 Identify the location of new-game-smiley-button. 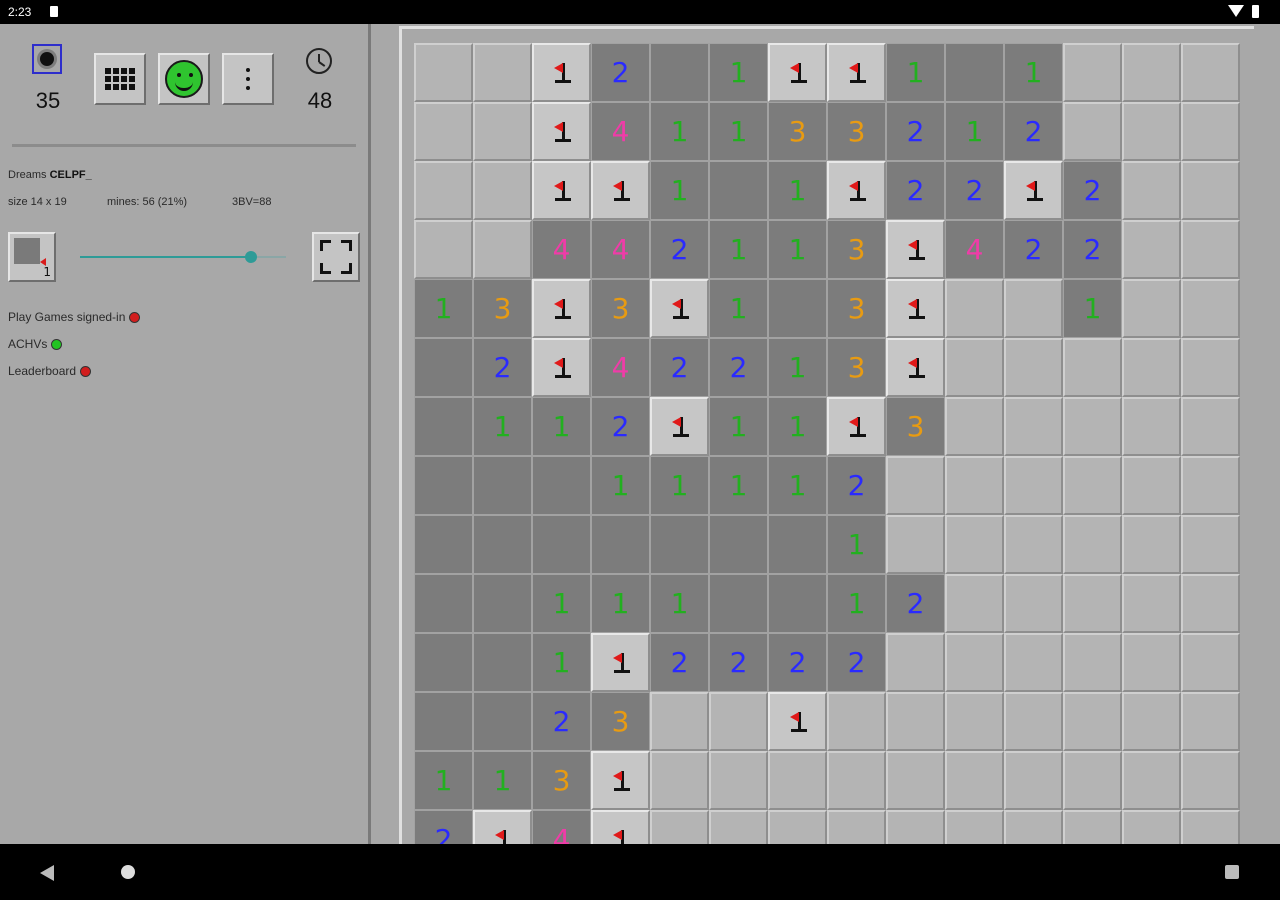
(184, 79).